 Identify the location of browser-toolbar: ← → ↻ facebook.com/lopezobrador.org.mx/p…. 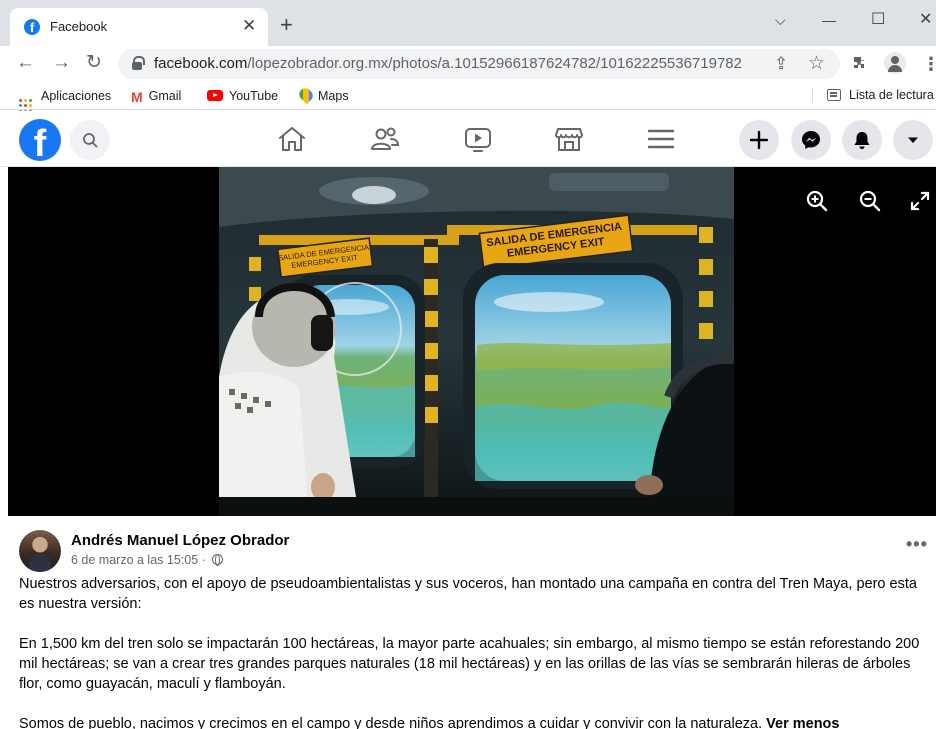
(468, 64).